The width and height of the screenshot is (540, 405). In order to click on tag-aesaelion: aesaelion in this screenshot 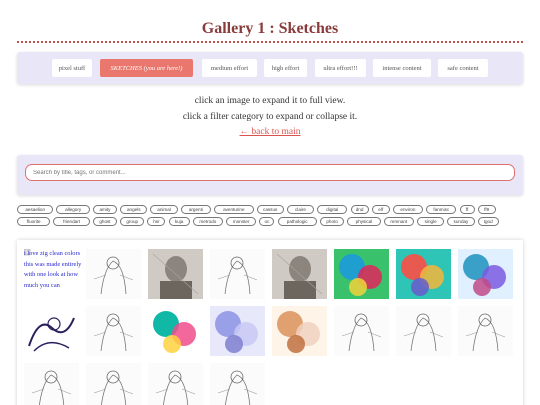, I will do `click(35, 209)`.